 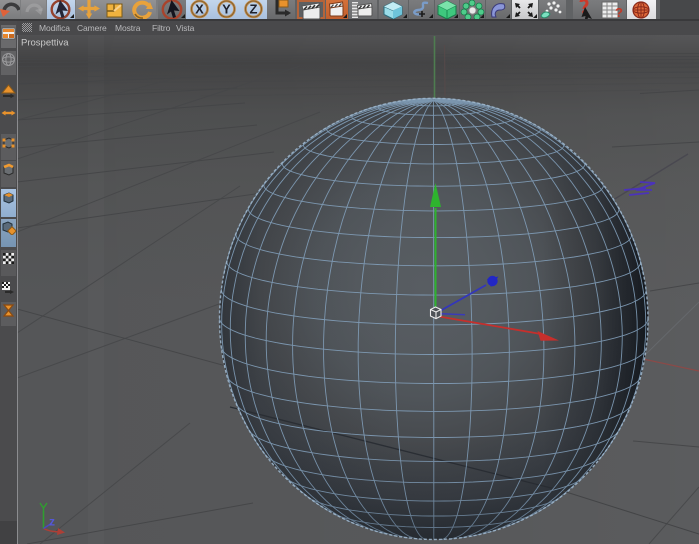 What do you see at coordinates (45, 43) in the screenshot?
I see `svg-text: Prospettiva` at bounding box center [45, 43].